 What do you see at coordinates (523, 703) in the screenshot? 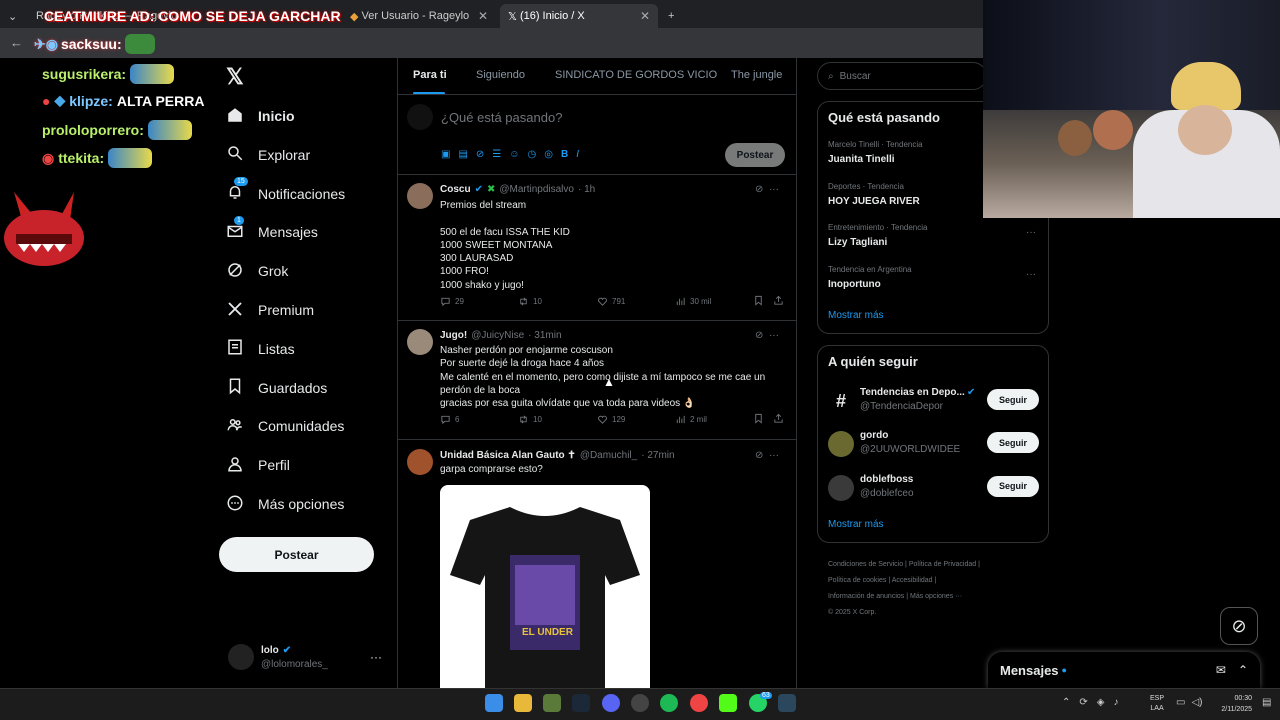
I see `folder-icon` at bounding box center [523, 703].